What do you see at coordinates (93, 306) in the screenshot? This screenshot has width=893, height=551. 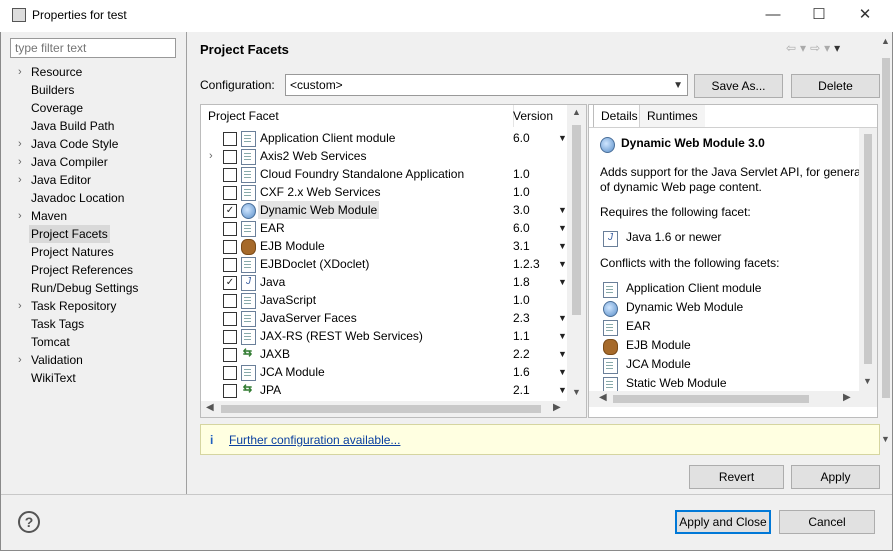 I see `sidebar-item-task-repository: › Task Repository` at bounding box center [93, 306].